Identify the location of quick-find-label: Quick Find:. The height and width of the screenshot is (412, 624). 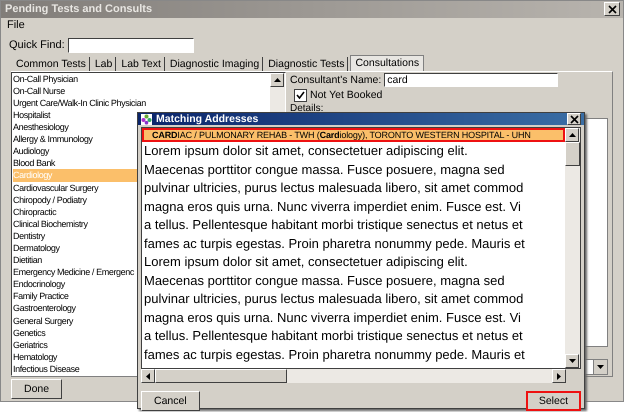
(37, 45).